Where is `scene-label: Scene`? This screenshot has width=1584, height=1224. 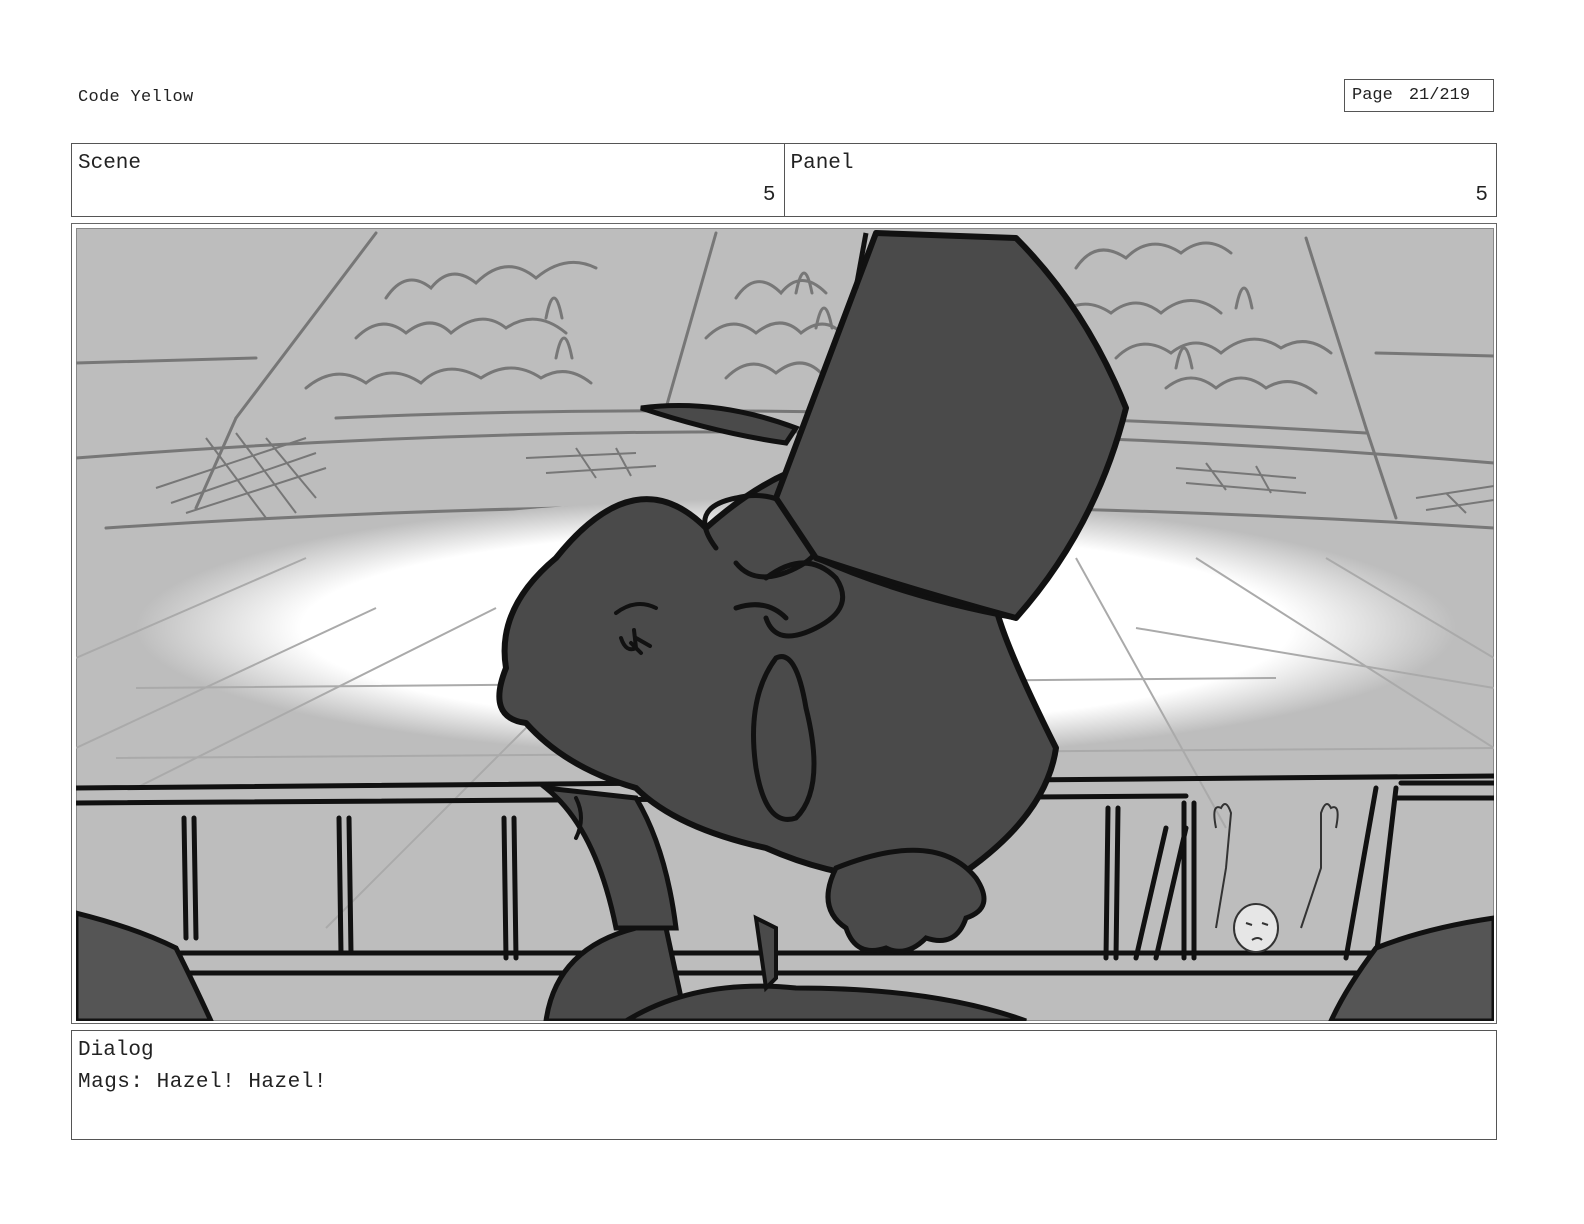 scene-label: Scene is located at coordinates (110, 163).